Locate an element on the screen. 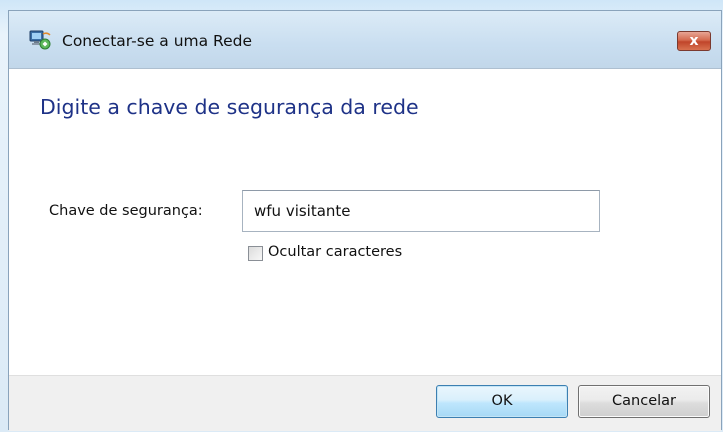 This screenshot has height=432, width=723. hide-characters-checkbox is located at coordinates (255, 253).